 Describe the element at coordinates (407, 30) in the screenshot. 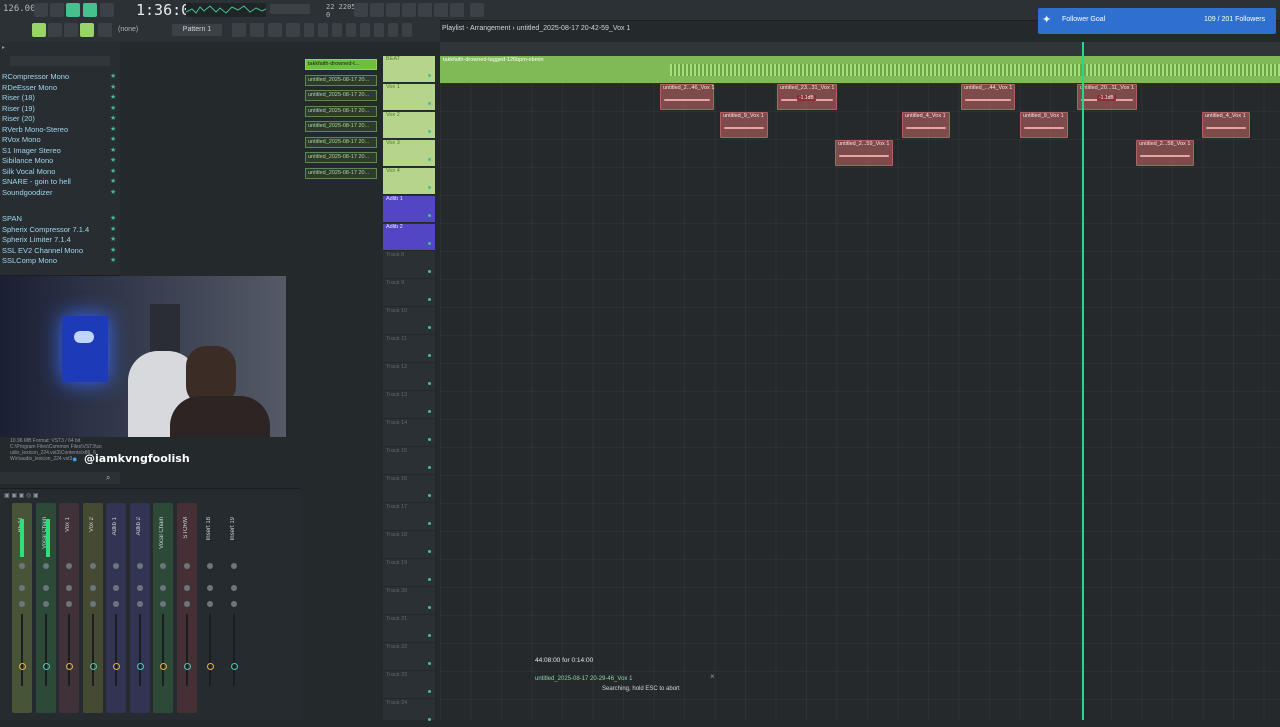

I see `playback-icon` at that location.